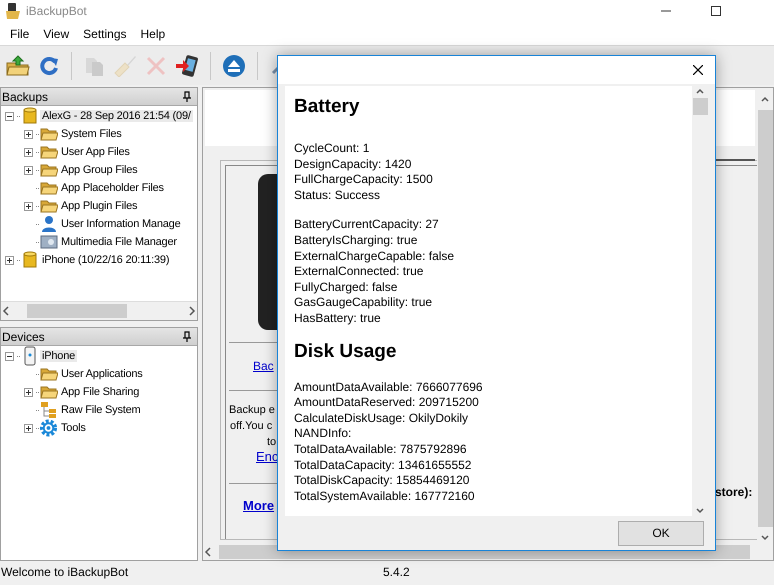 This screenshot has height=585, width=774. I want to click on horizontal-scrollbar, so click(99, 310).